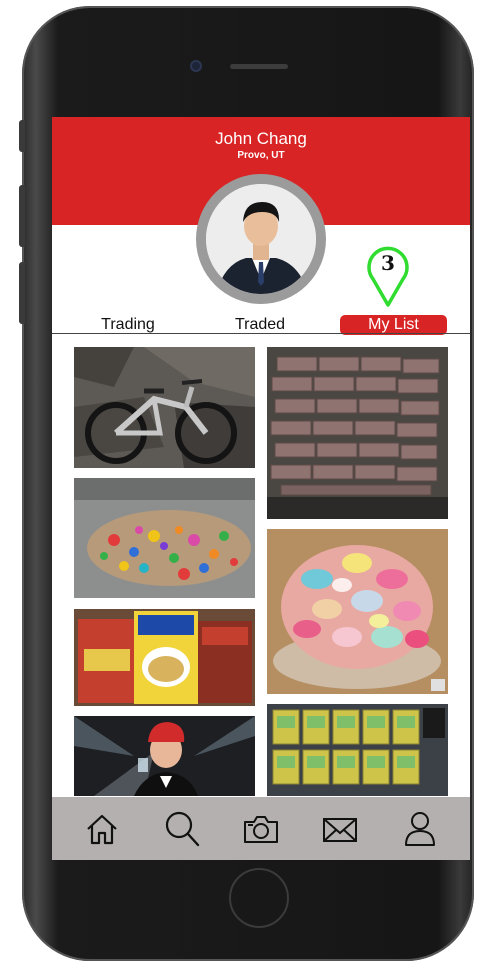  I want to click on user-name: John Chang, so click(261, 138).